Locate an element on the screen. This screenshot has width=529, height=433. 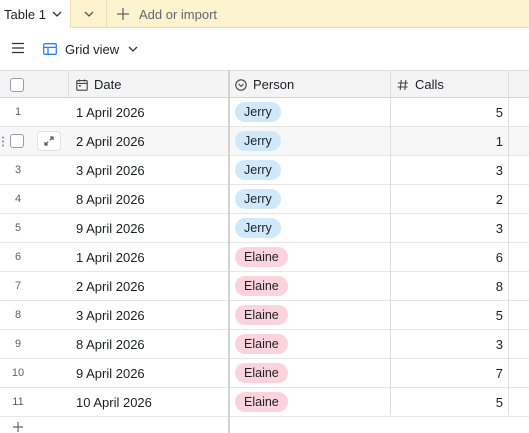
calls-cell: 6 is located at coordinates (446, 257).